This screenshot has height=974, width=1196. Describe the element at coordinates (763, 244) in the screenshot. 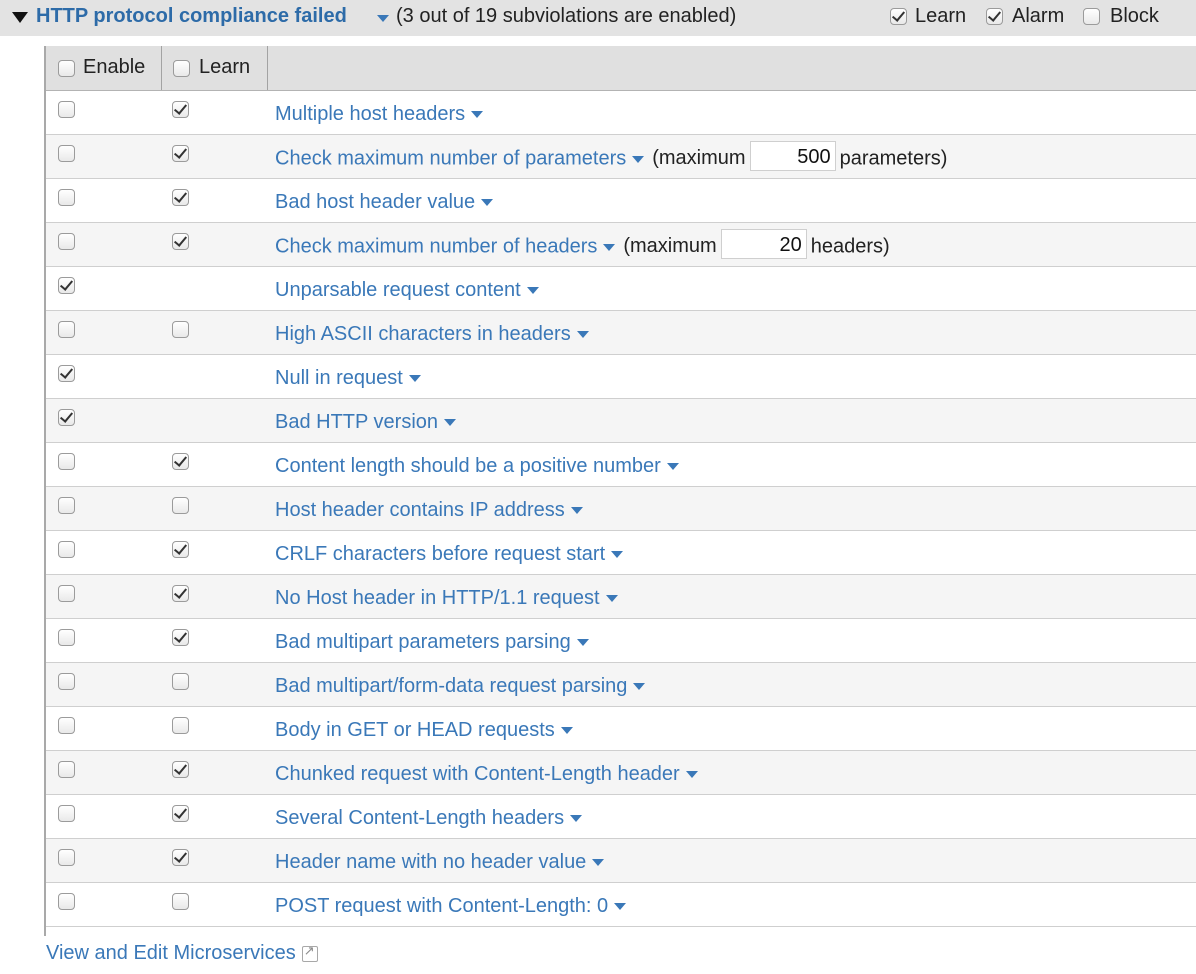

I see `max-value-input: 20` at that location.